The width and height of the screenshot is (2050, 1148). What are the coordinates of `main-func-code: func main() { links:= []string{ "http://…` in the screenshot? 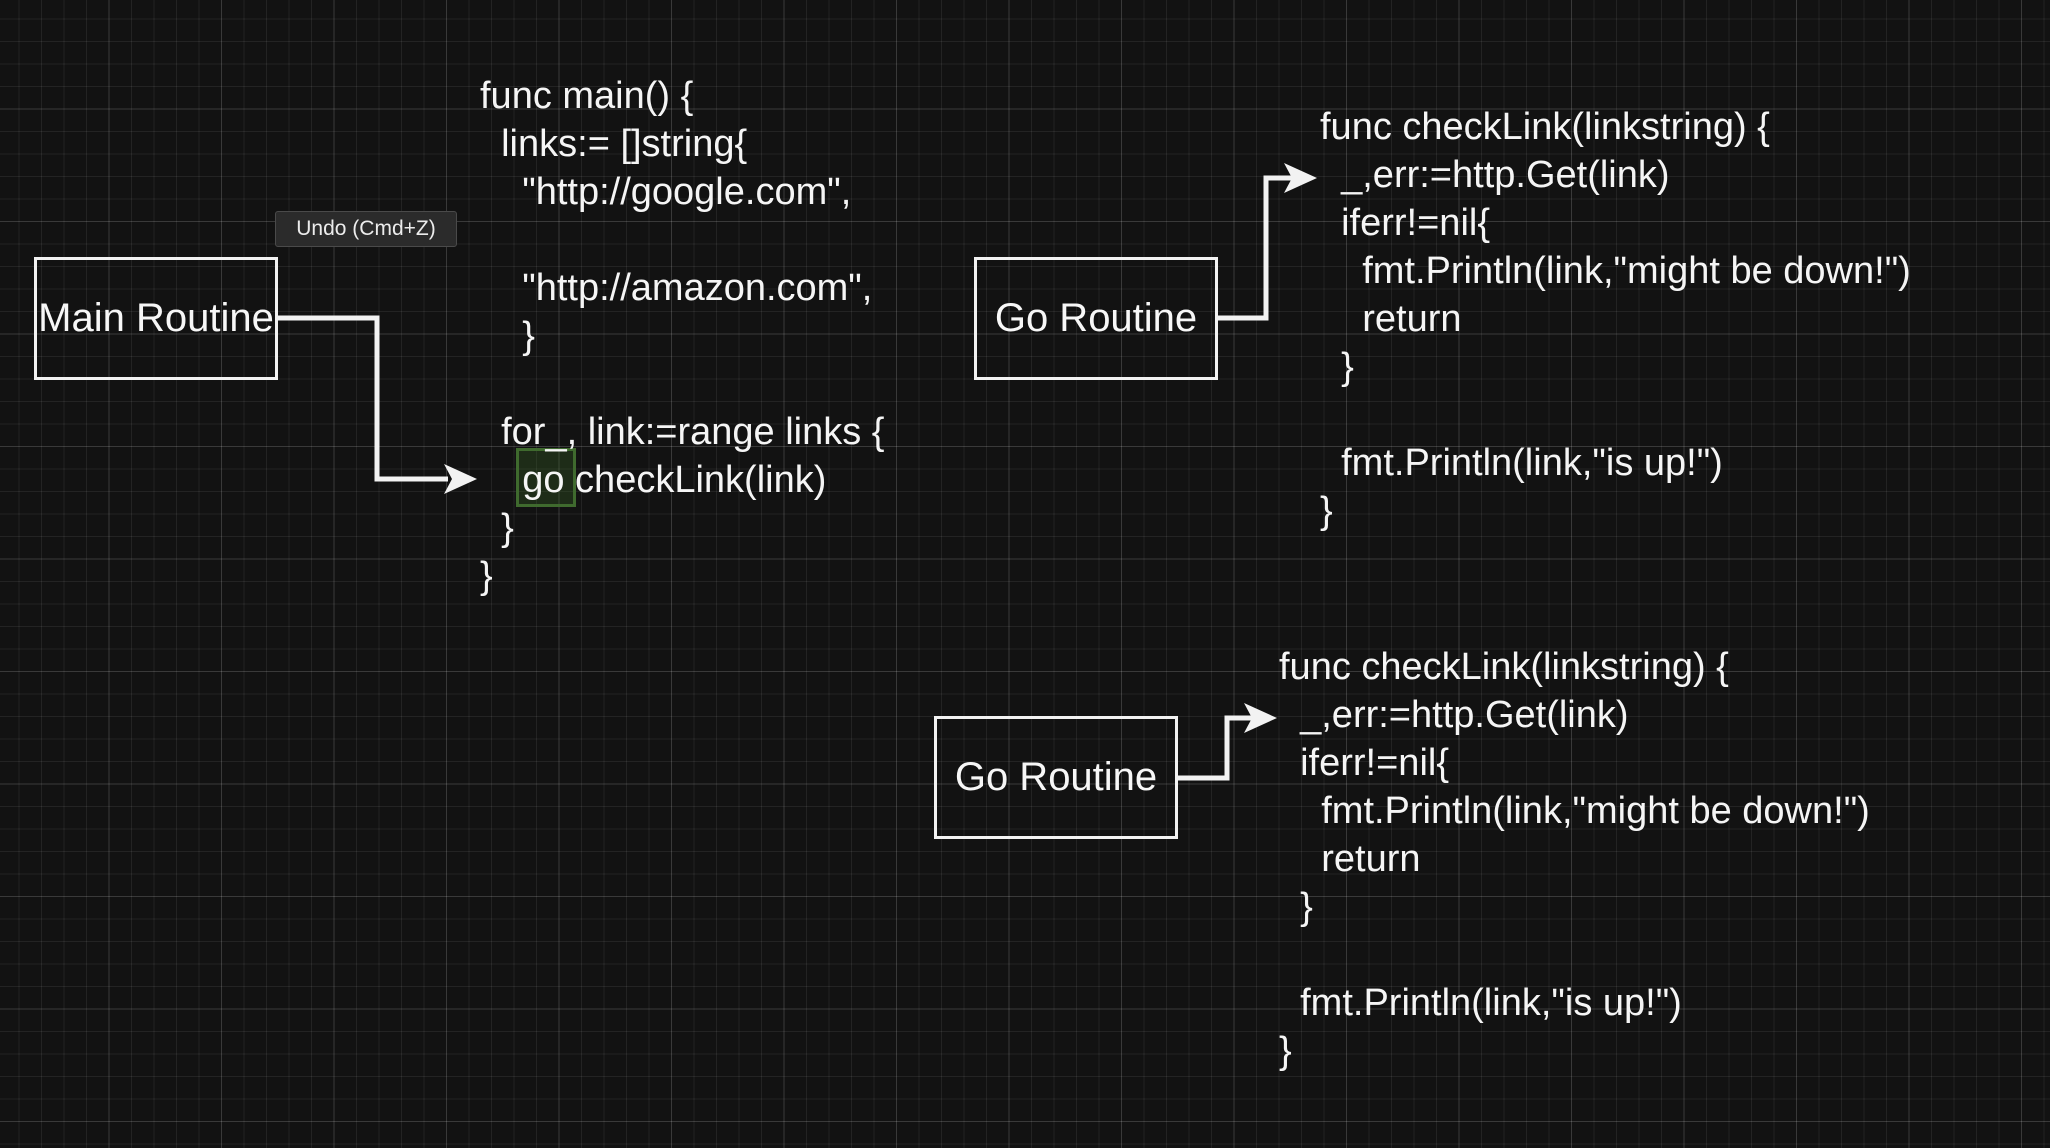 It's located at (682, 336).